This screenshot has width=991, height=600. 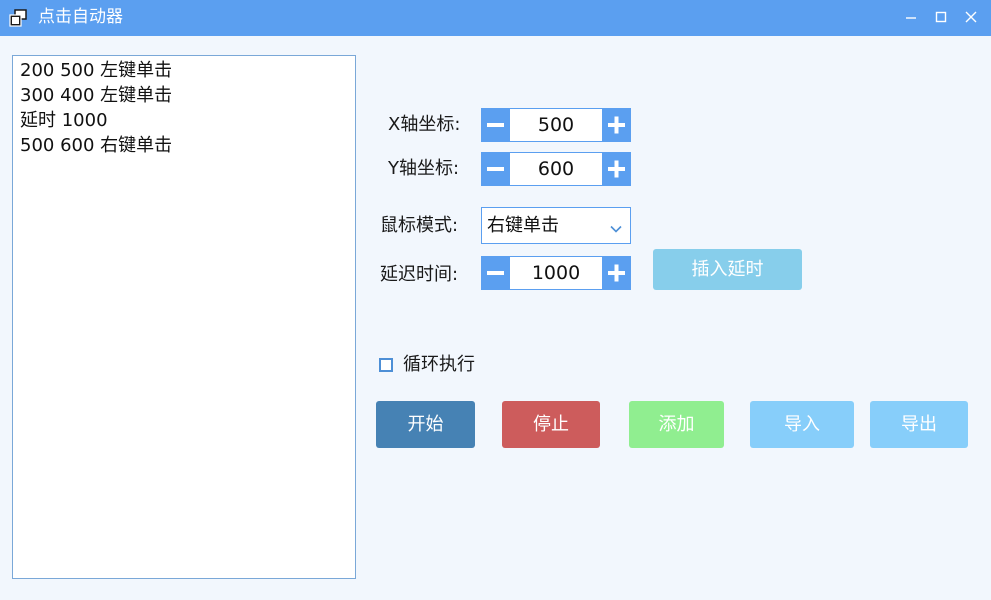 I want to click on loop-checkbox, so click(x=386, y=365).